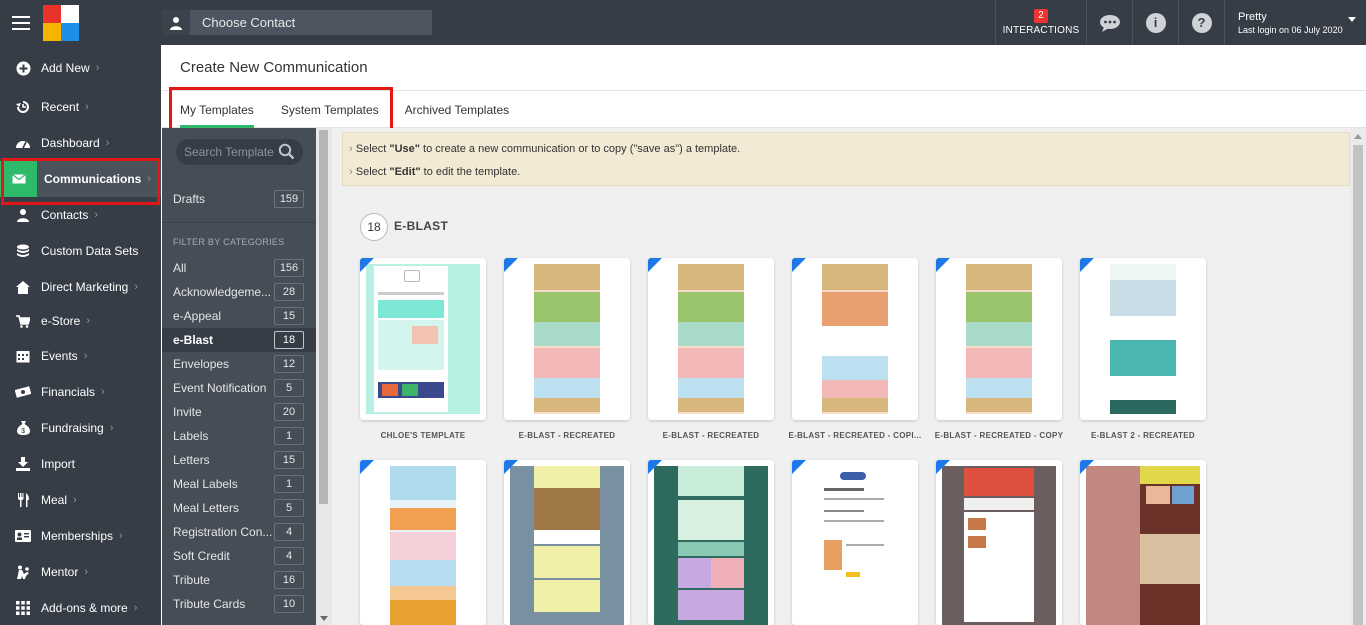 This screenshot has height=625, width=1366. I want to click on help-icon: ?, so click(1201, 22).